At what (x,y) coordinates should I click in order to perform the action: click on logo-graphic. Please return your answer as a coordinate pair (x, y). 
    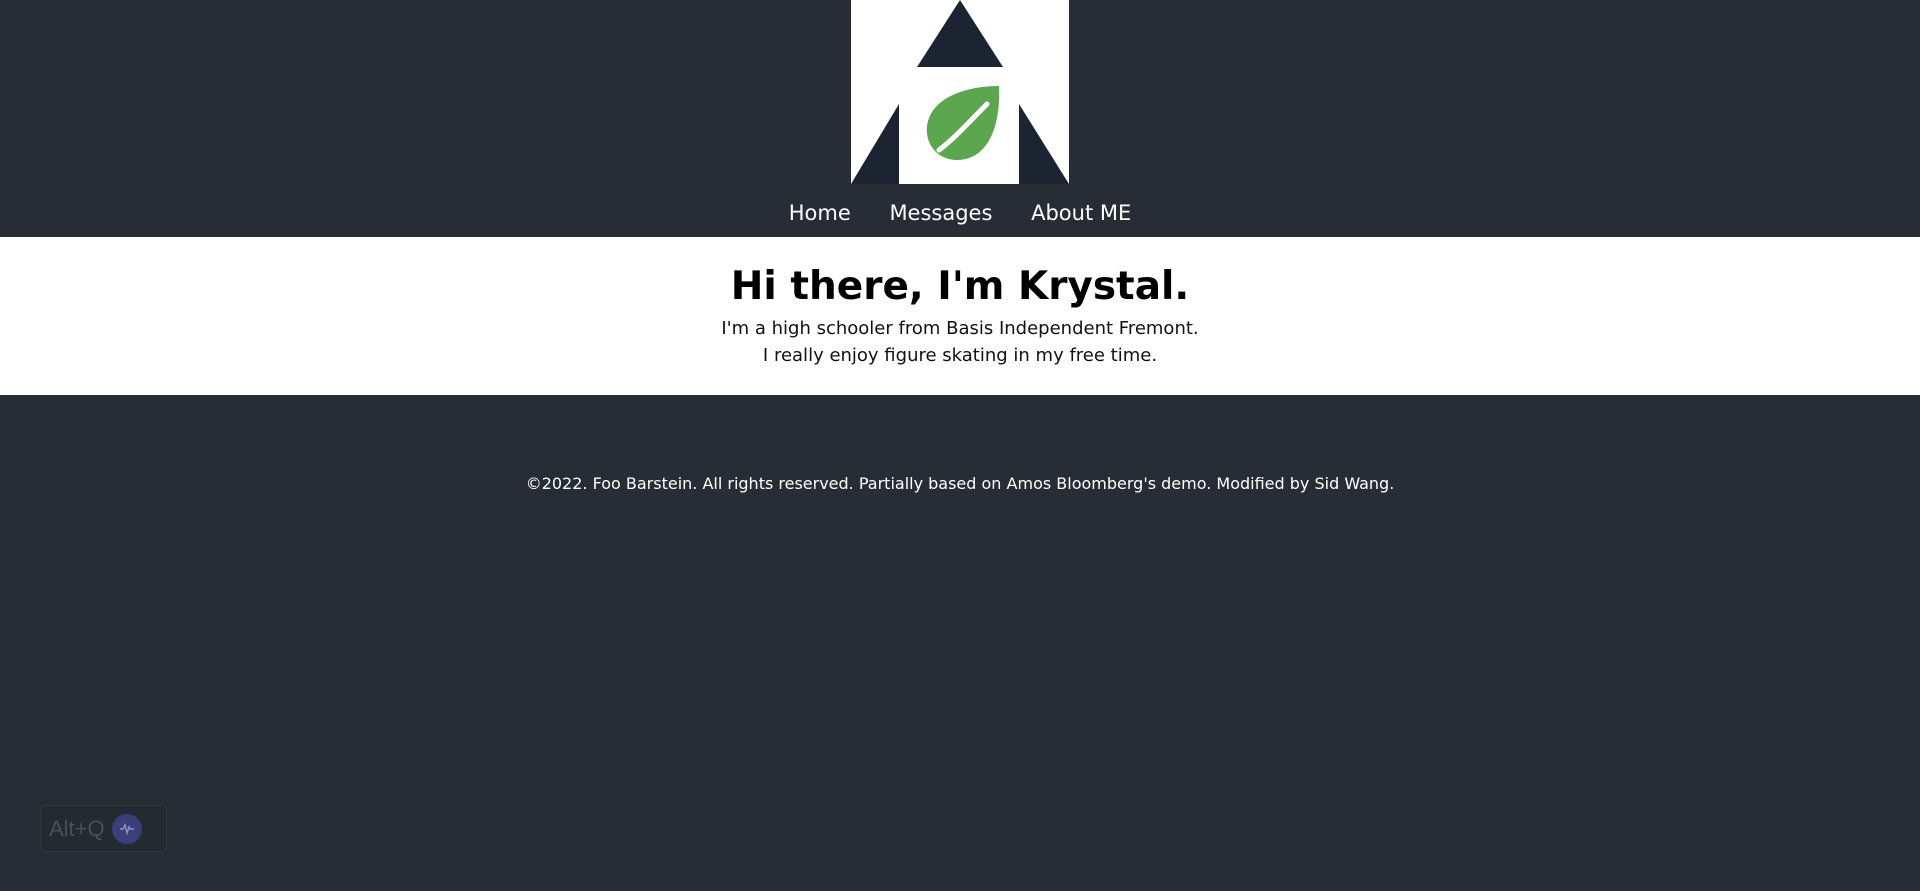
    Looking at the image, I should click on (960, 92).